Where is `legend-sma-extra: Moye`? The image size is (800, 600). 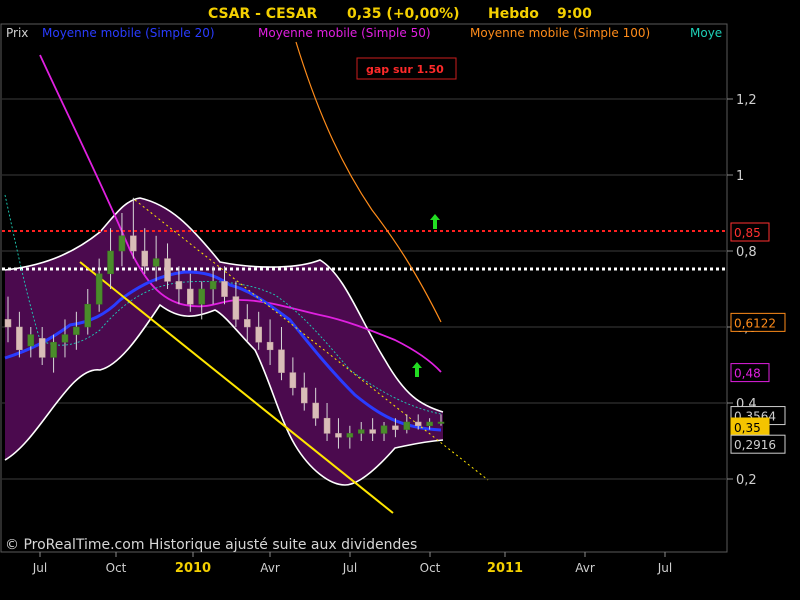 legend-sma-extra: Moye is located at coordinates (706, 33).